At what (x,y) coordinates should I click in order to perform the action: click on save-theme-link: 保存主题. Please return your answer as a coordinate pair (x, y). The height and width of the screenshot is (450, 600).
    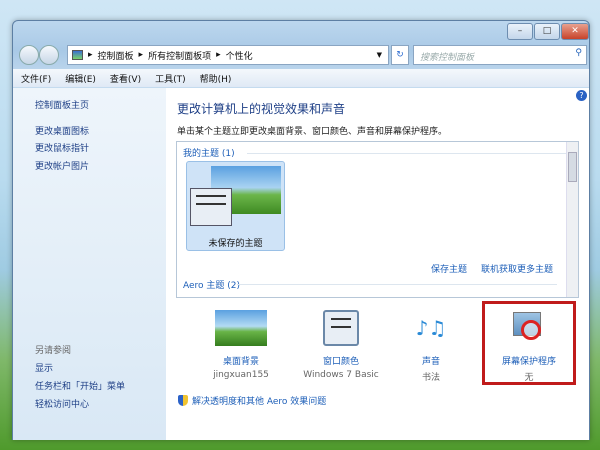
    Looking at the image, I should click on (449, 268).